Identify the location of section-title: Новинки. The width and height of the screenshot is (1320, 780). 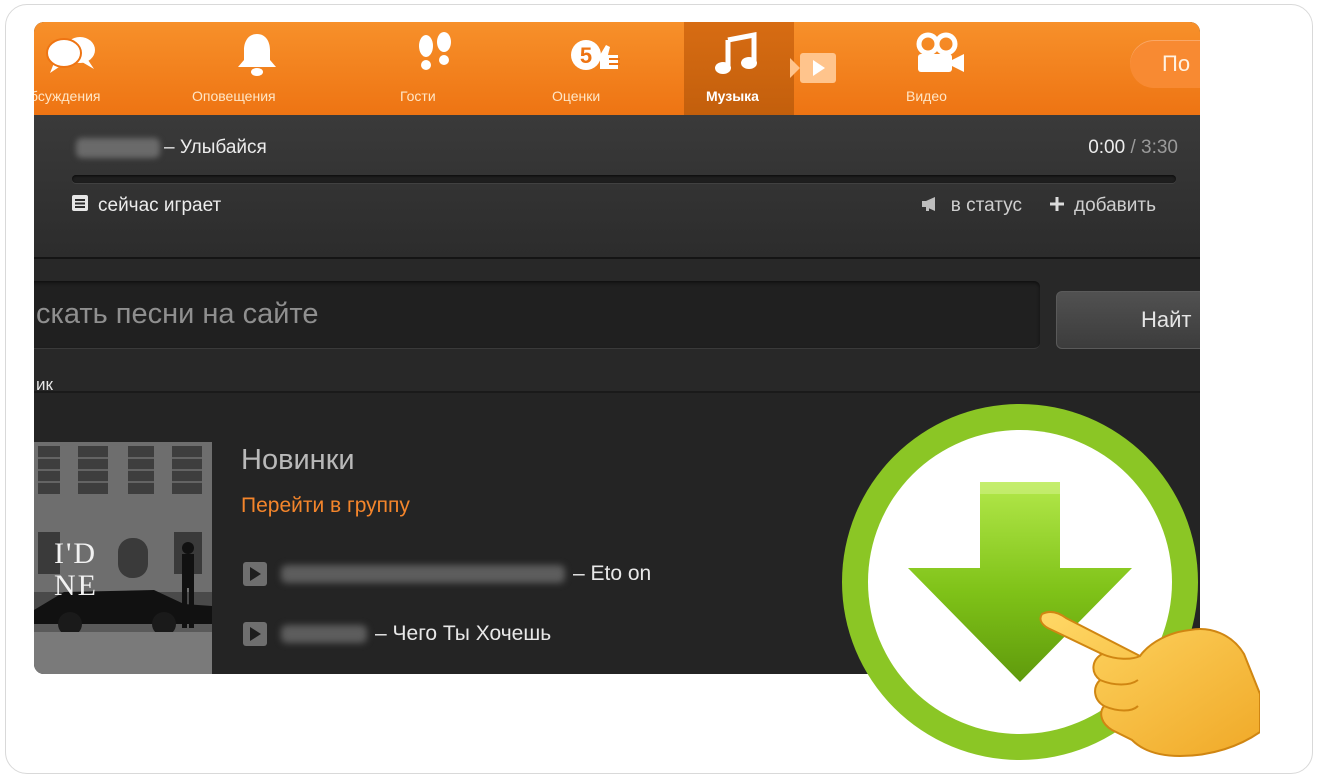
(298, 460).